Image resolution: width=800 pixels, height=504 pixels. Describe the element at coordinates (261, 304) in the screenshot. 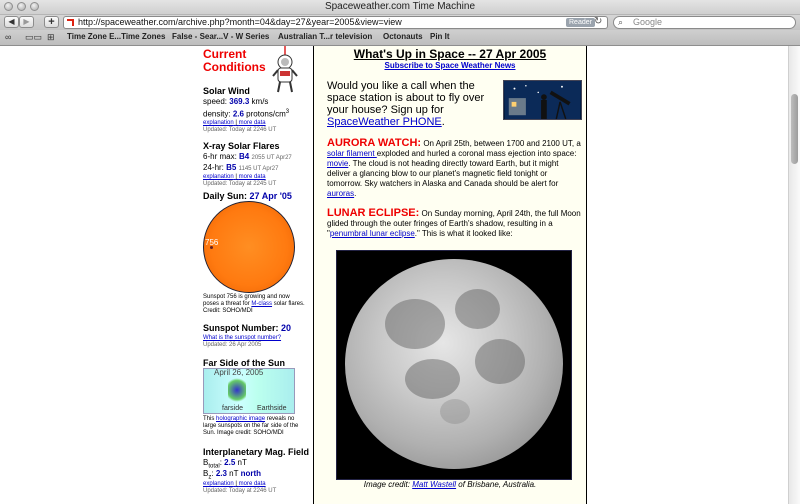

I see `m-class-link: M-class` at that location.